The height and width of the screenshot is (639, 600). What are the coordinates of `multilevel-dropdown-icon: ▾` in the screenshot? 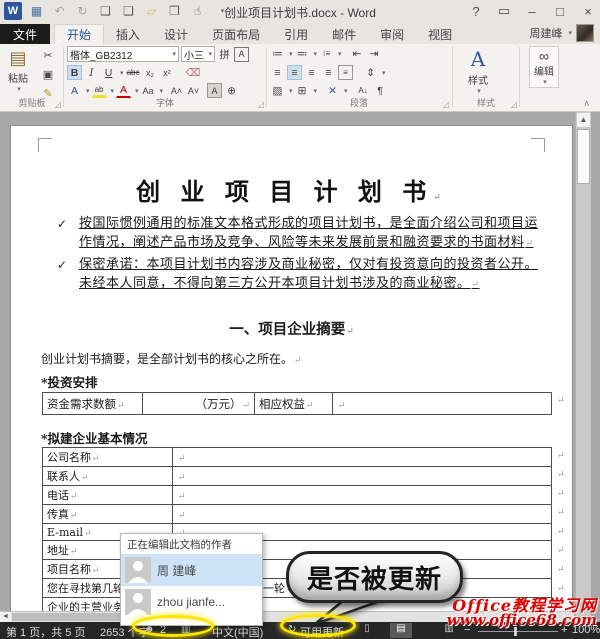 It's located at (340, 54).